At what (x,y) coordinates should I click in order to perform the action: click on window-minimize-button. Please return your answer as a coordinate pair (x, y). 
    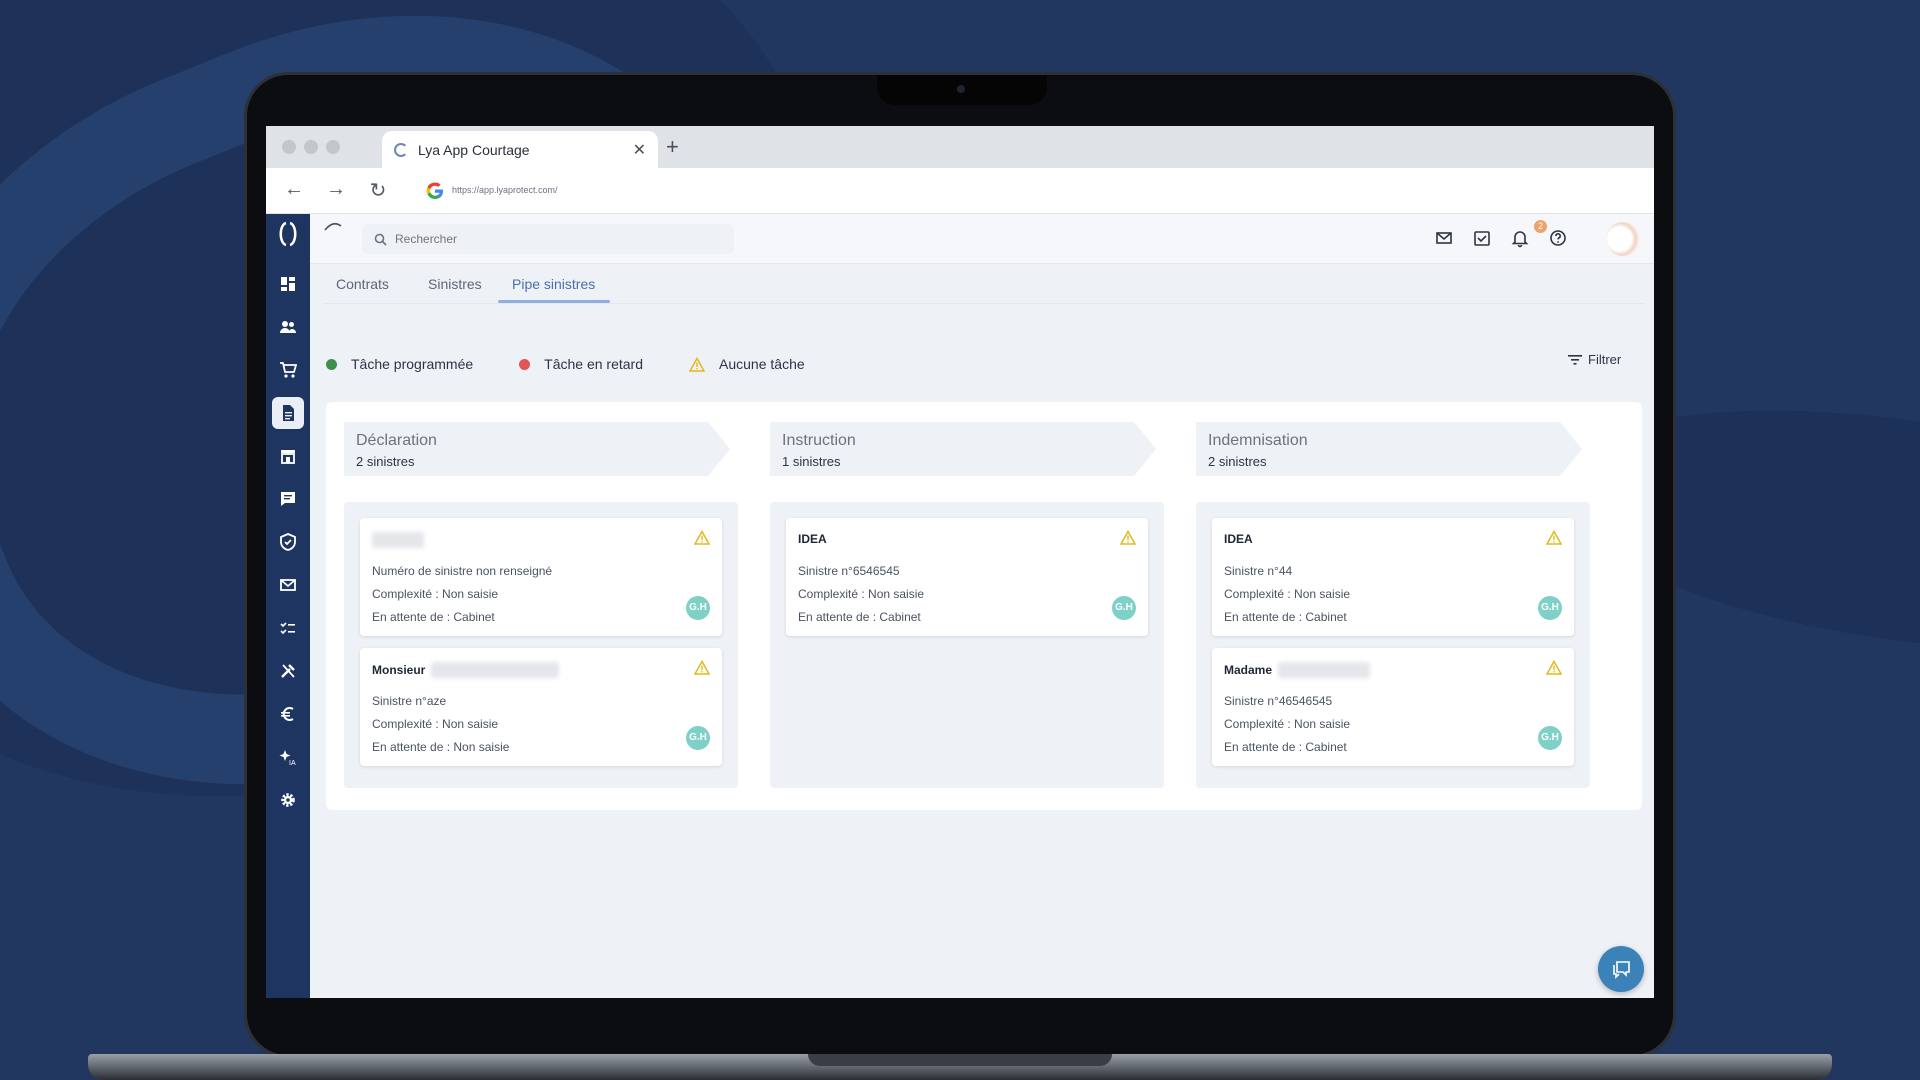
    Looking at the image, I should click on (311, 147).